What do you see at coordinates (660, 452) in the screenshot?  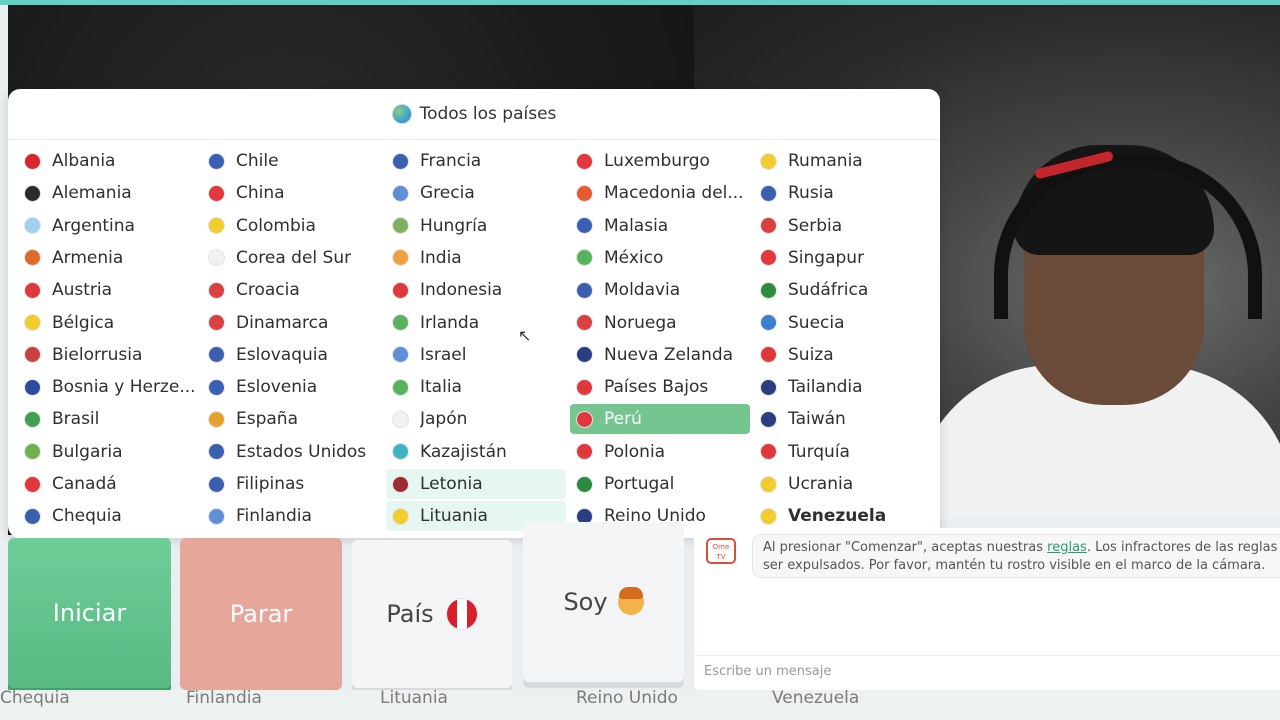 I see `country-option: Polonia` at bounding box center [660, 452].